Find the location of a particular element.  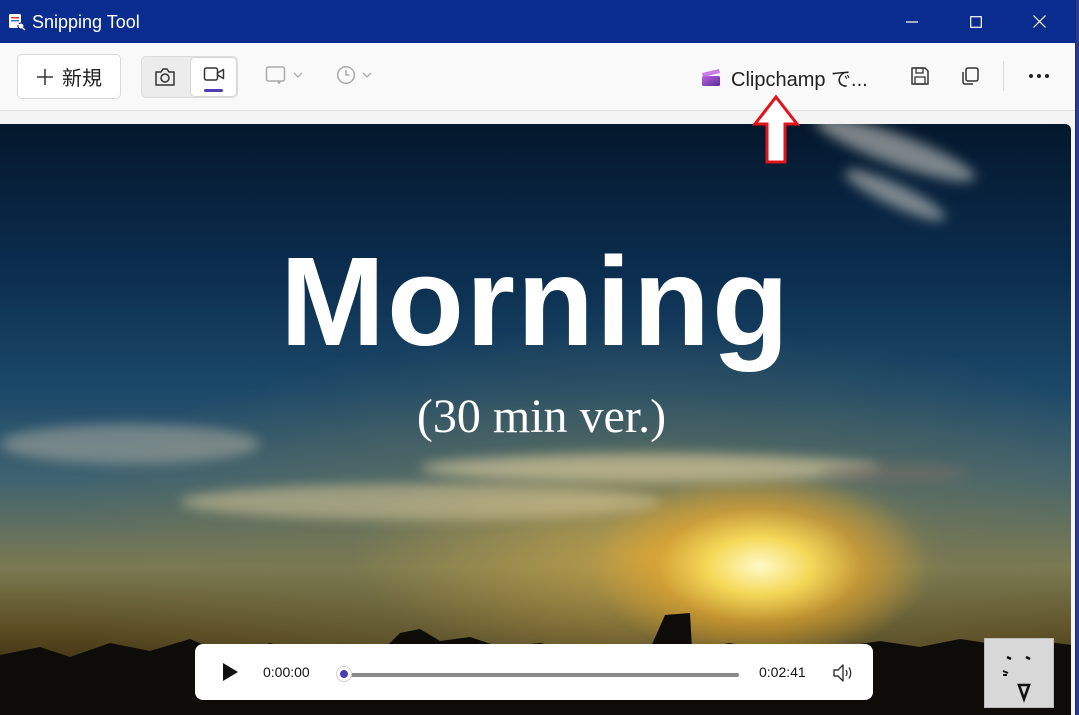

delay-dropdown is located at coordinates (354, 75).